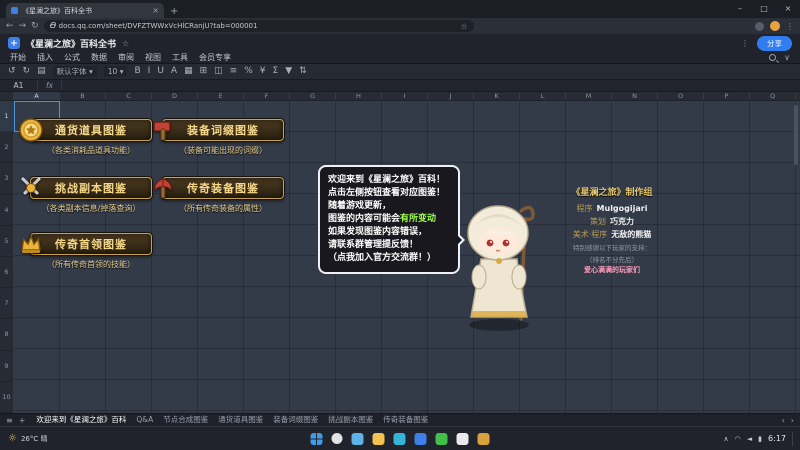 This screenshot has height=450, width=800. What do you see at coordinates (777, 438) in the screenshot?
I see `clock: 6:17` at bounding box center [777, 438].